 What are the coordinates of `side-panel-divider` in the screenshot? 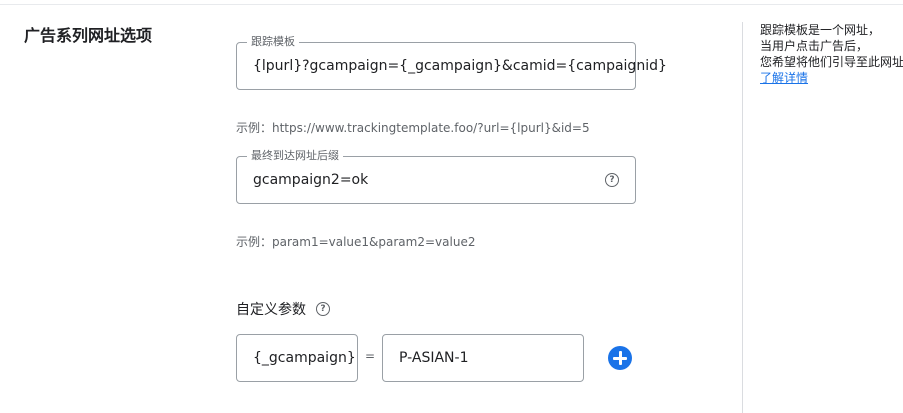 It's located at (742, 217).